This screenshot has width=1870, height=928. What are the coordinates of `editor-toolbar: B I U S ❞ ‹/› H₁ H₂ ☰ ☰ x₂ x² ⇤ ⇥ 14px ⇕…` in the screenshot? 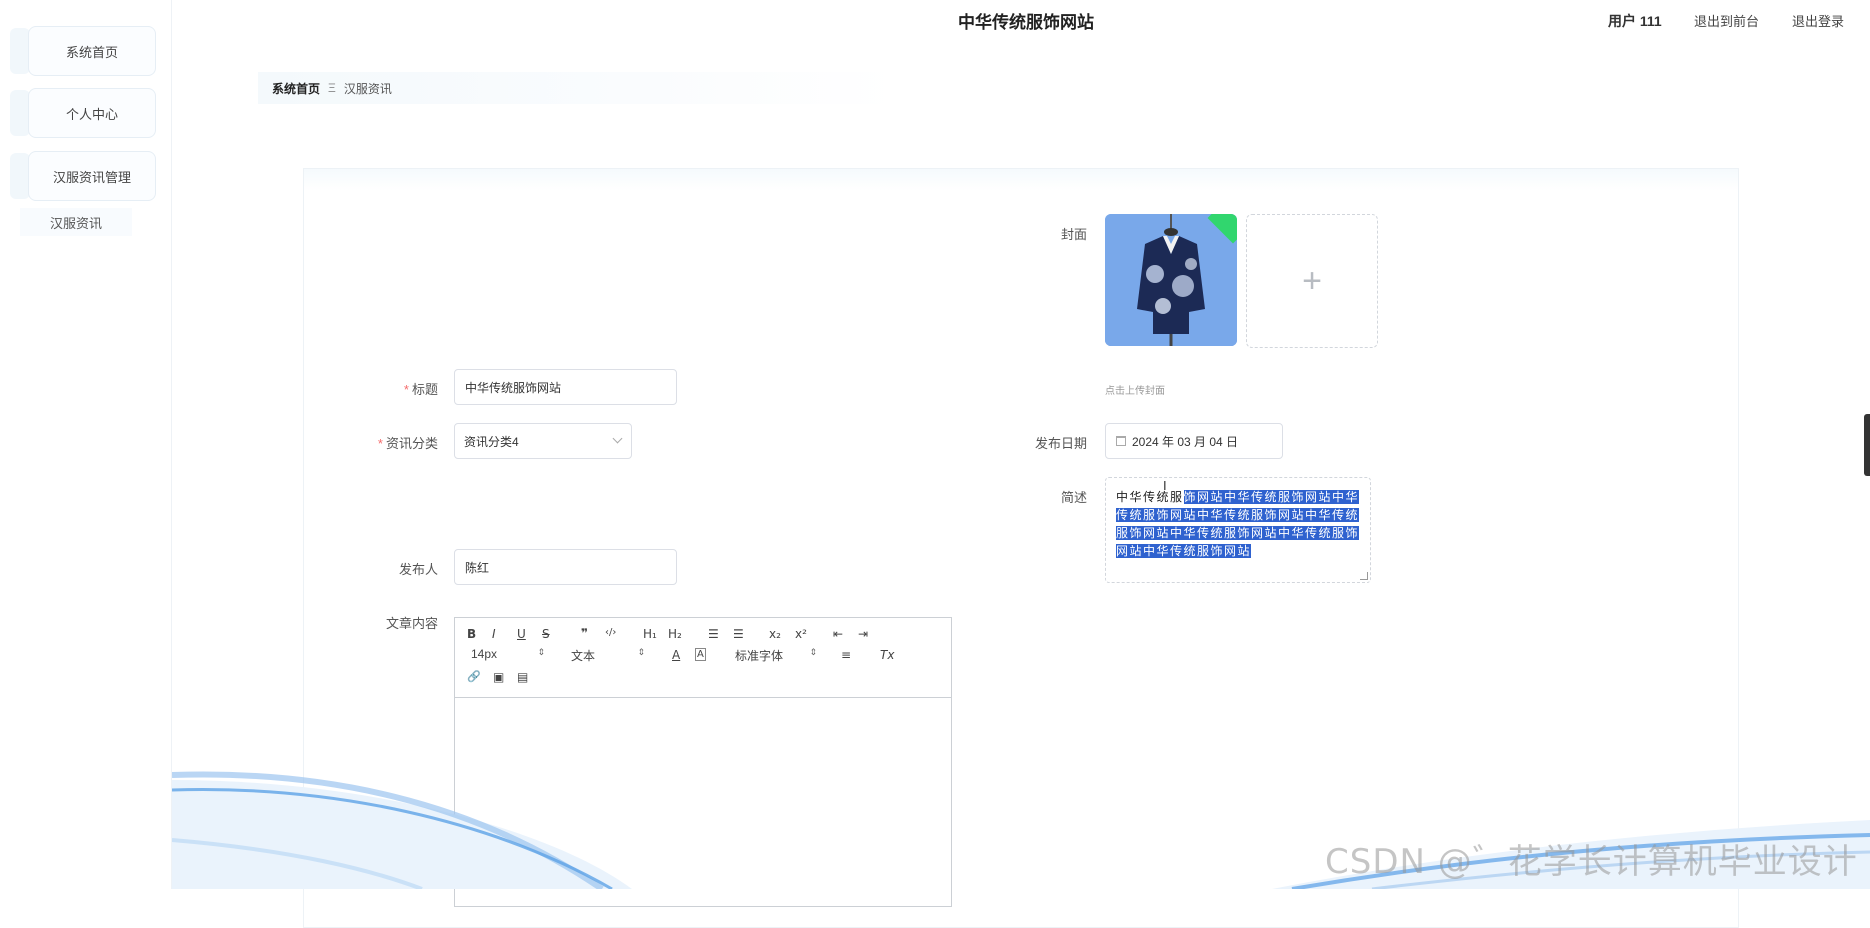 It's located at (703, 658).